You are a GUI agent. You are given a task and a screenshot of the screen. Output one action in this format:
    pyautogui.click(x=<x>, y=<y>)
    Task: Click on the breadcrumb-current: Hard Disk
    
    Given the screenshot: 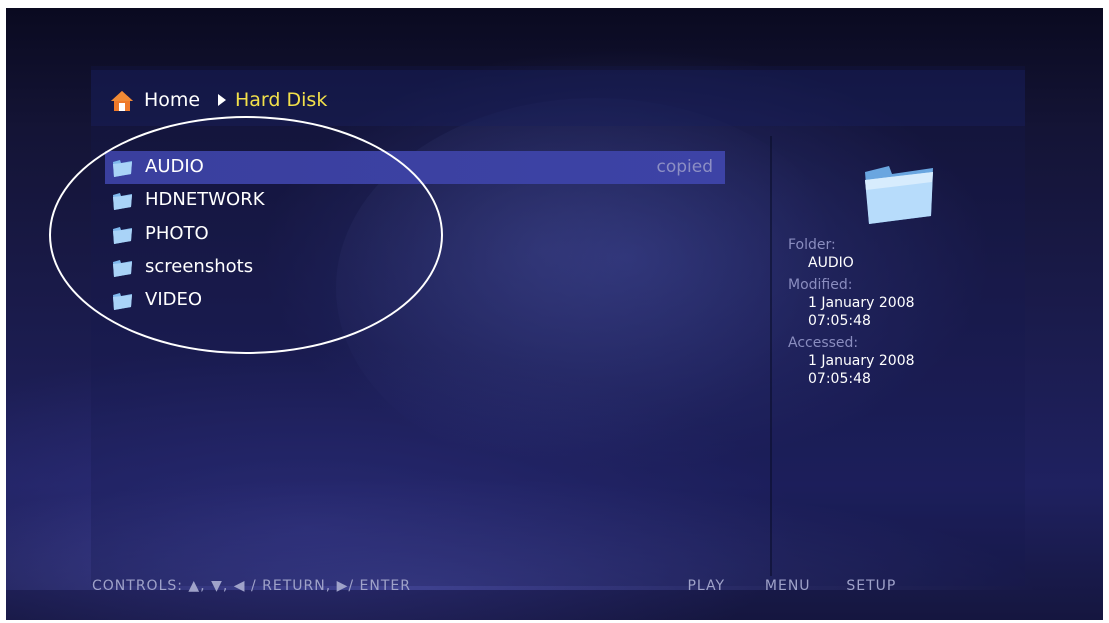 What is the action you would take?
    pyautogui.click(x=281, y=100)
    